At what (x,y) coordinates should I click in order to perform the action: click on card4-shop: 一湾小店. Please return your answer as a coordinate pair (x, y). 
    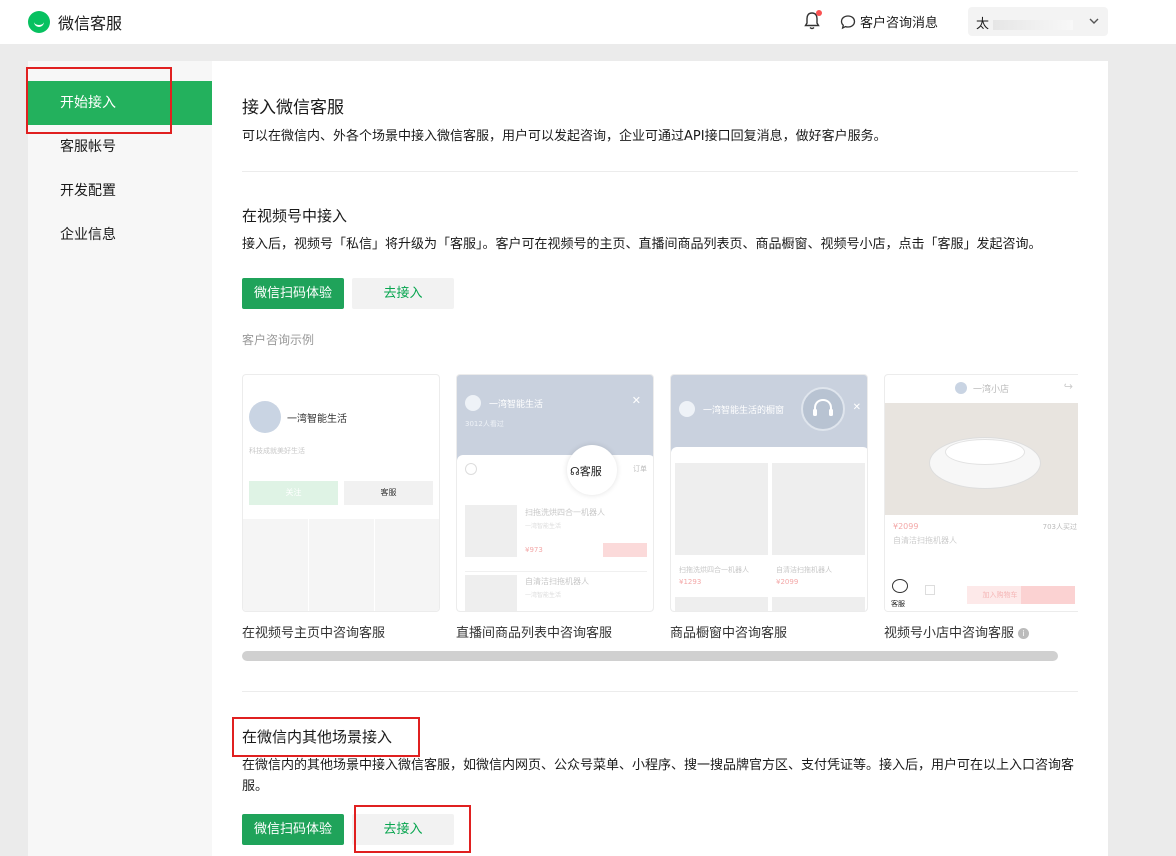
    Looking at the image, I should click on (991, 390).